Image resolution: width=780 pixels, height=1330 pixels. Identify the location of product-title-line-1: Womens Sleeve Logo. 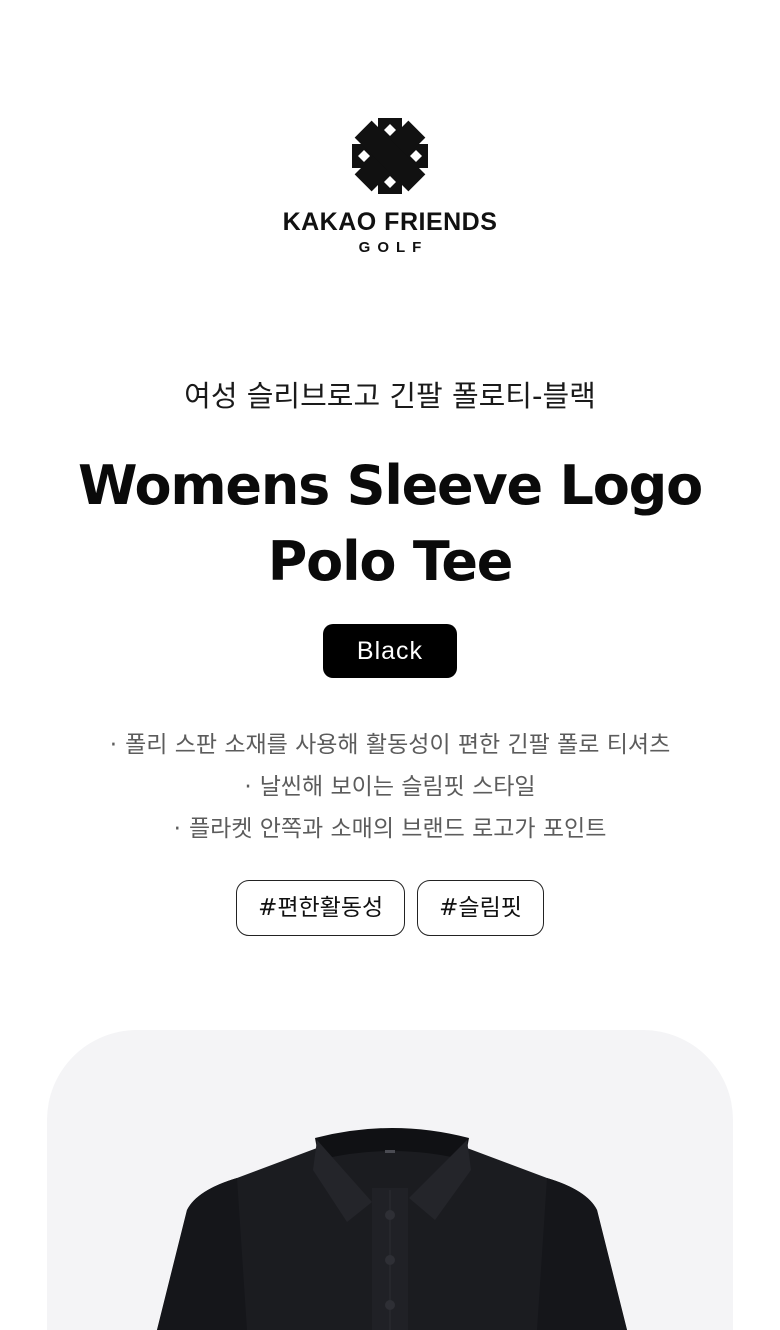
(390, 485).